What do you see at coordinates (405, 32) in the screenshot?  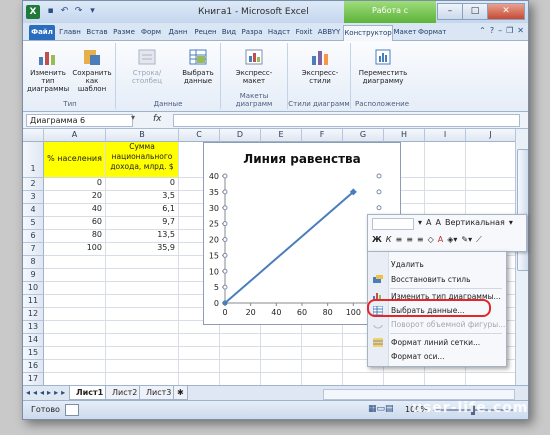 I see `tab-layout: Макет` at bounding box center [405, 32].